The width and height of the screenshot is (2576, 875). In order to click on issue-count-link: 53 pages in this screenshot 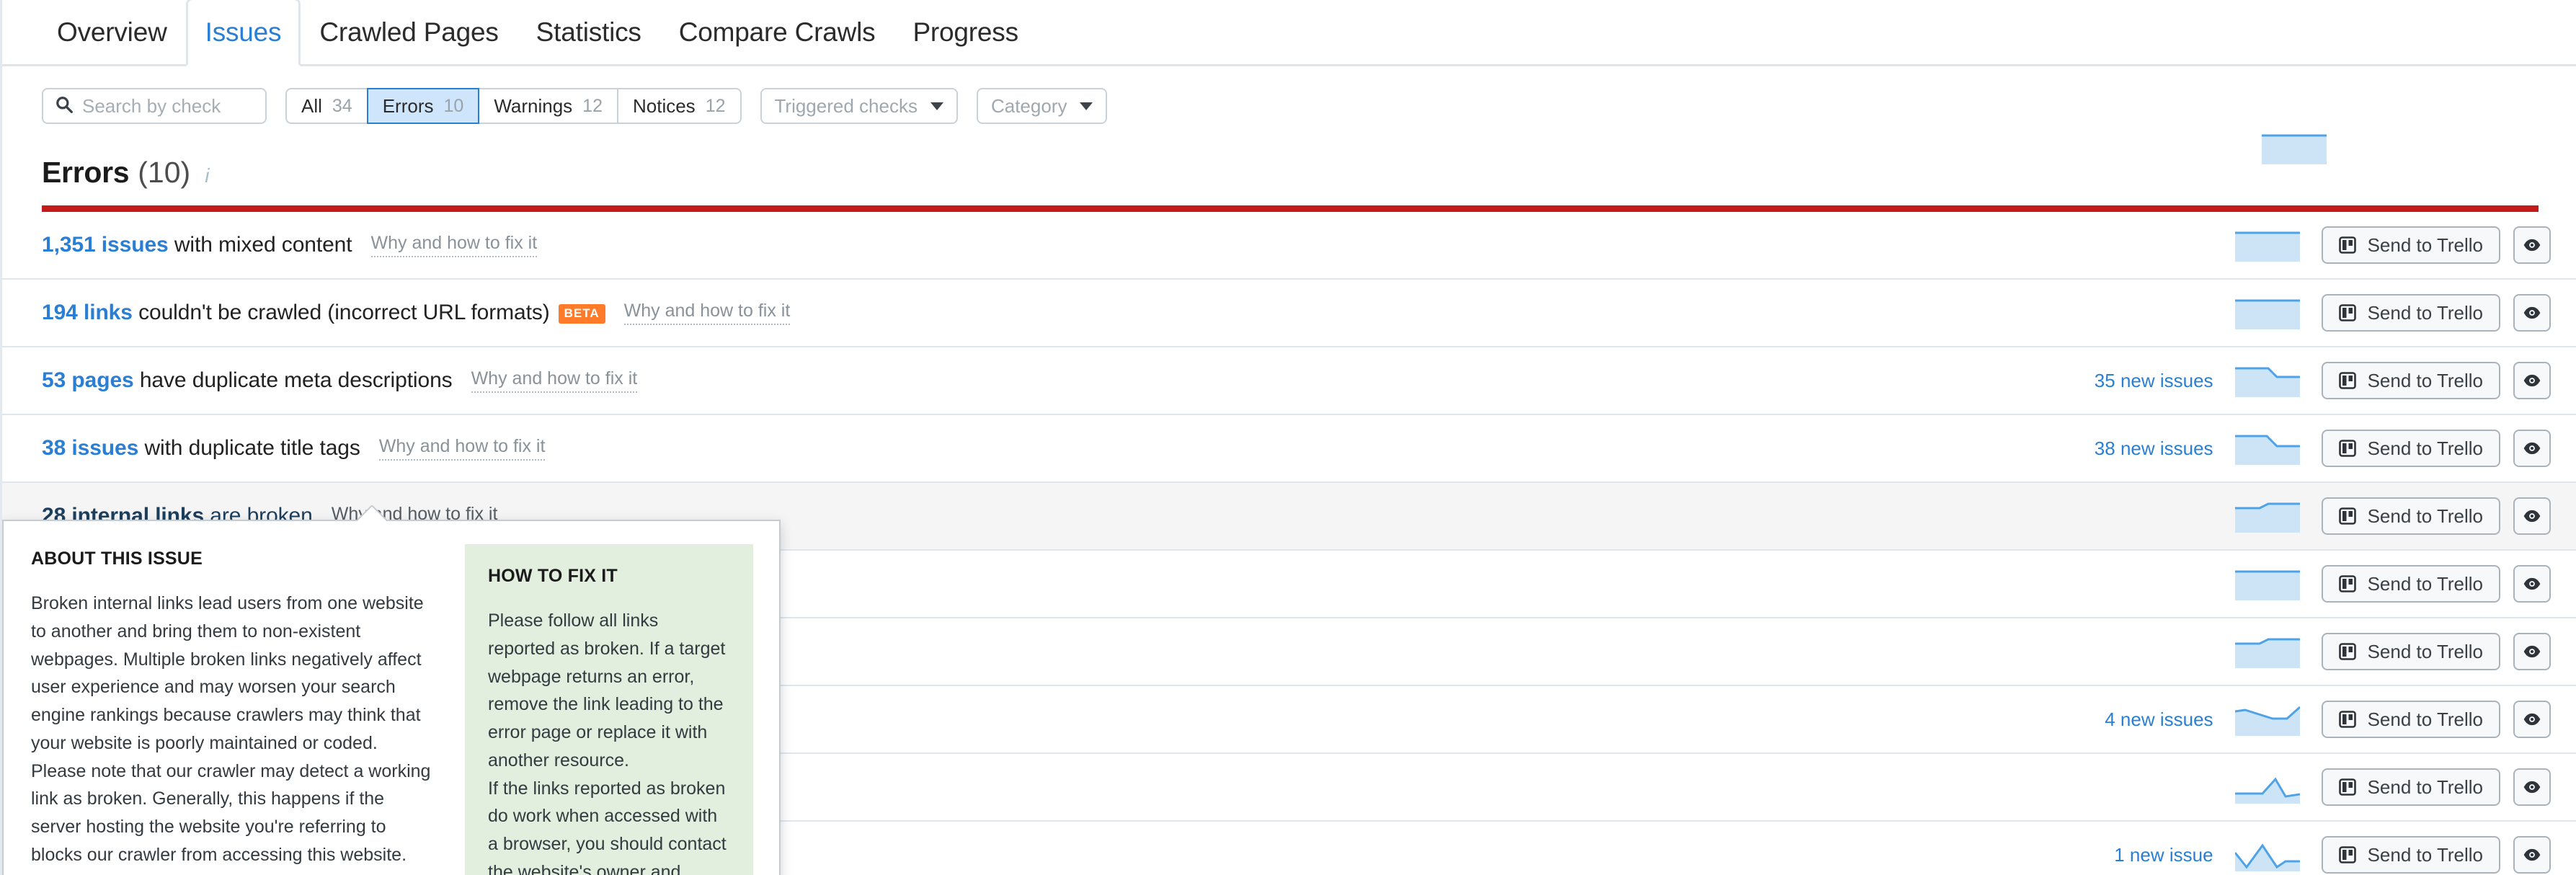, I will do `click(88, 380)`.